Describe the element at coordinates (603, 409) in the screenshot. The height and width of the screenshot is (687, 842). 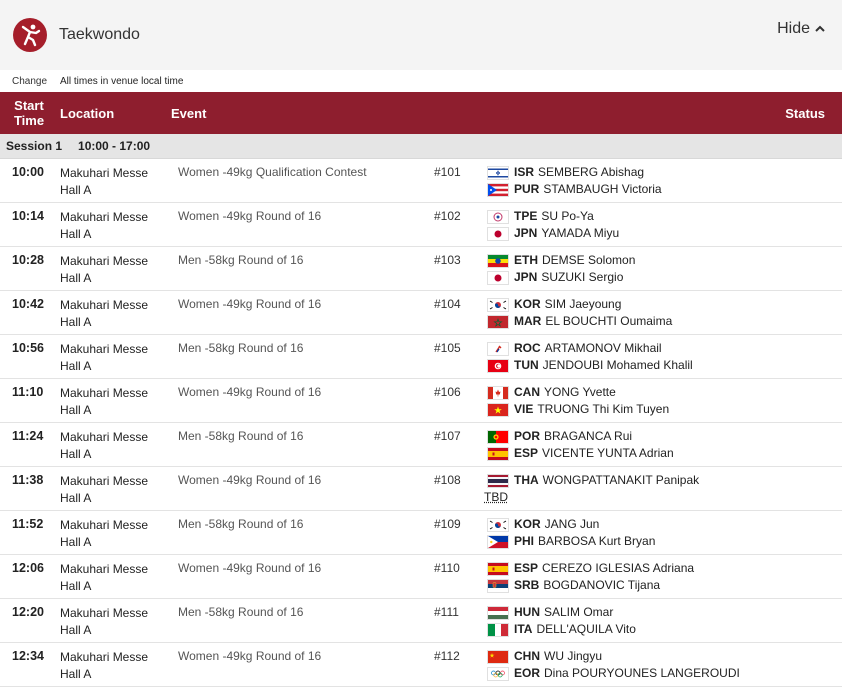
I see `competitor-name: TRUONG Thi Kim Tuyen` at that location.